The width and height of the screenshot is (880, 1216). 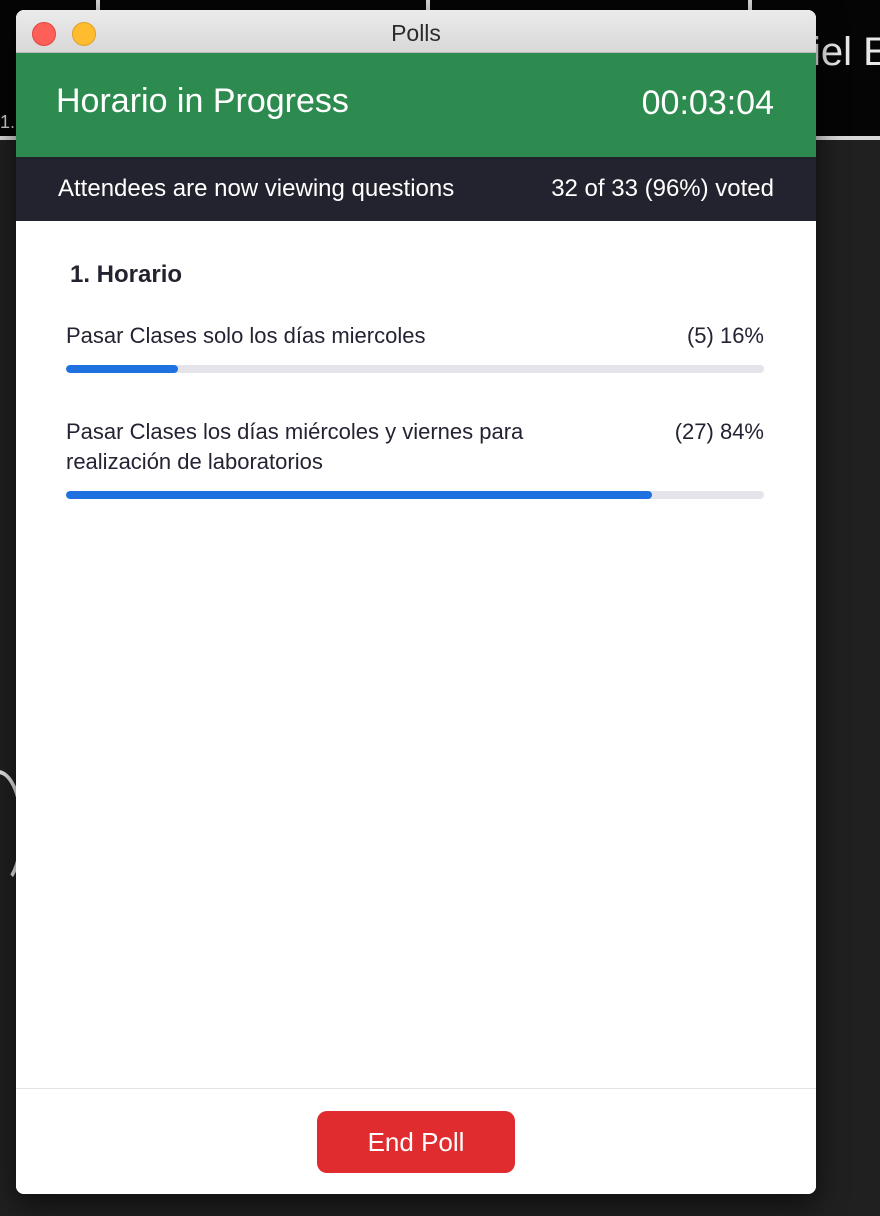 I want to click on participant-name: iel E, so click(x=846, y=52).